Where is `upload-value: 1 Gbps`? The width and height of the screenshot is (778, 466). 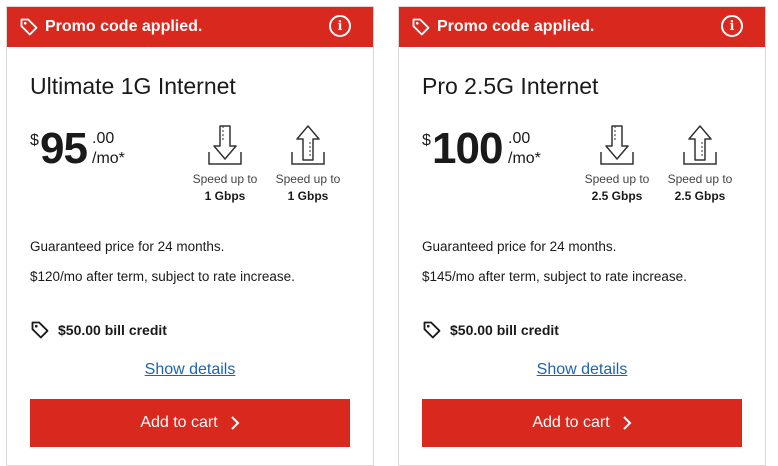
upload-value: 1 Gbps is located at coordinates (308, 196).